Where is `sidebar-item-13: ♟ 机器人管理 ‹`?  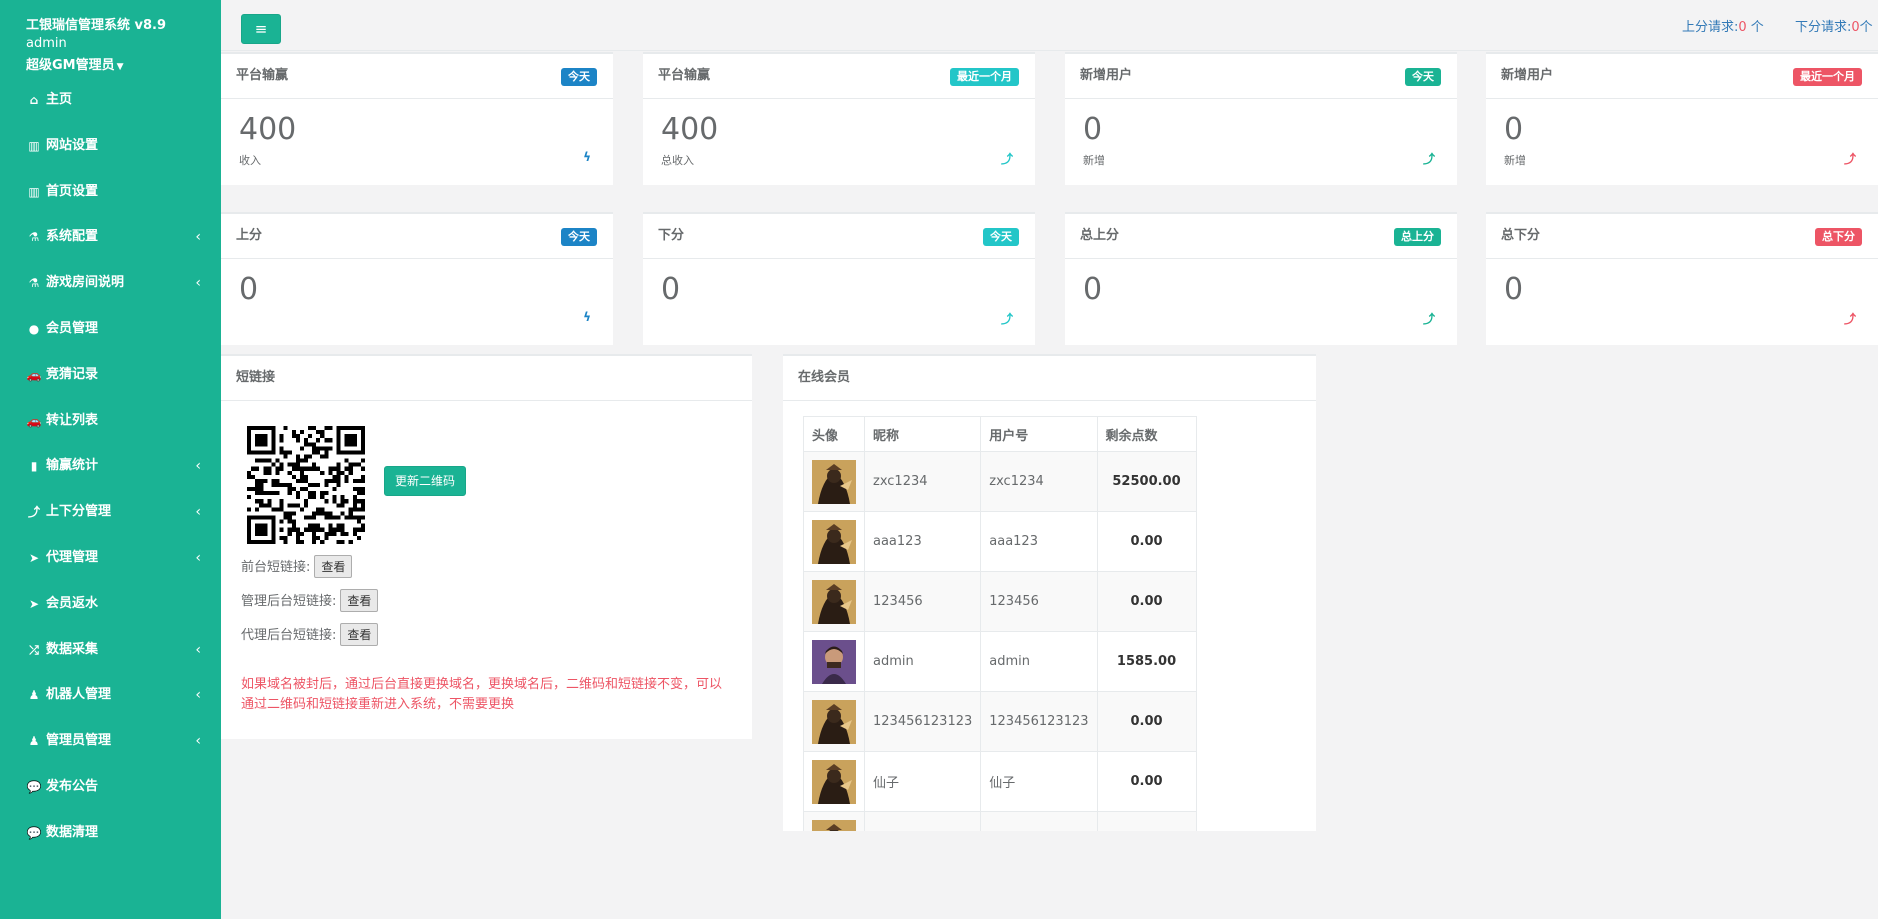 sidebar-item-13: ♟ 机器人管理 ‹ is located at coordinates (110, 695).